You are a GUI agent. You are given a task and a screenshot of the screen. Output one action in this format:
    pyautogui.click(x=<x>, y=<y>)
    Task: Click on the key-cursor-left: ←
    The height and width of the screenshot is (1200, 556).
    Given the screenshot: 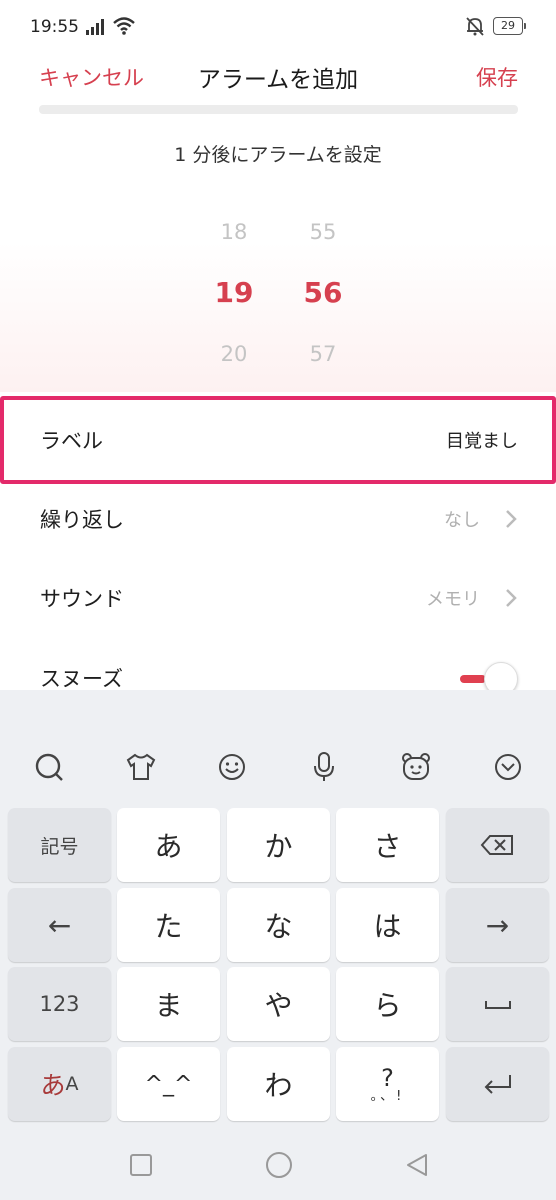 What is the action you would take?
    pyautogui.click(x=59, y=925)
    